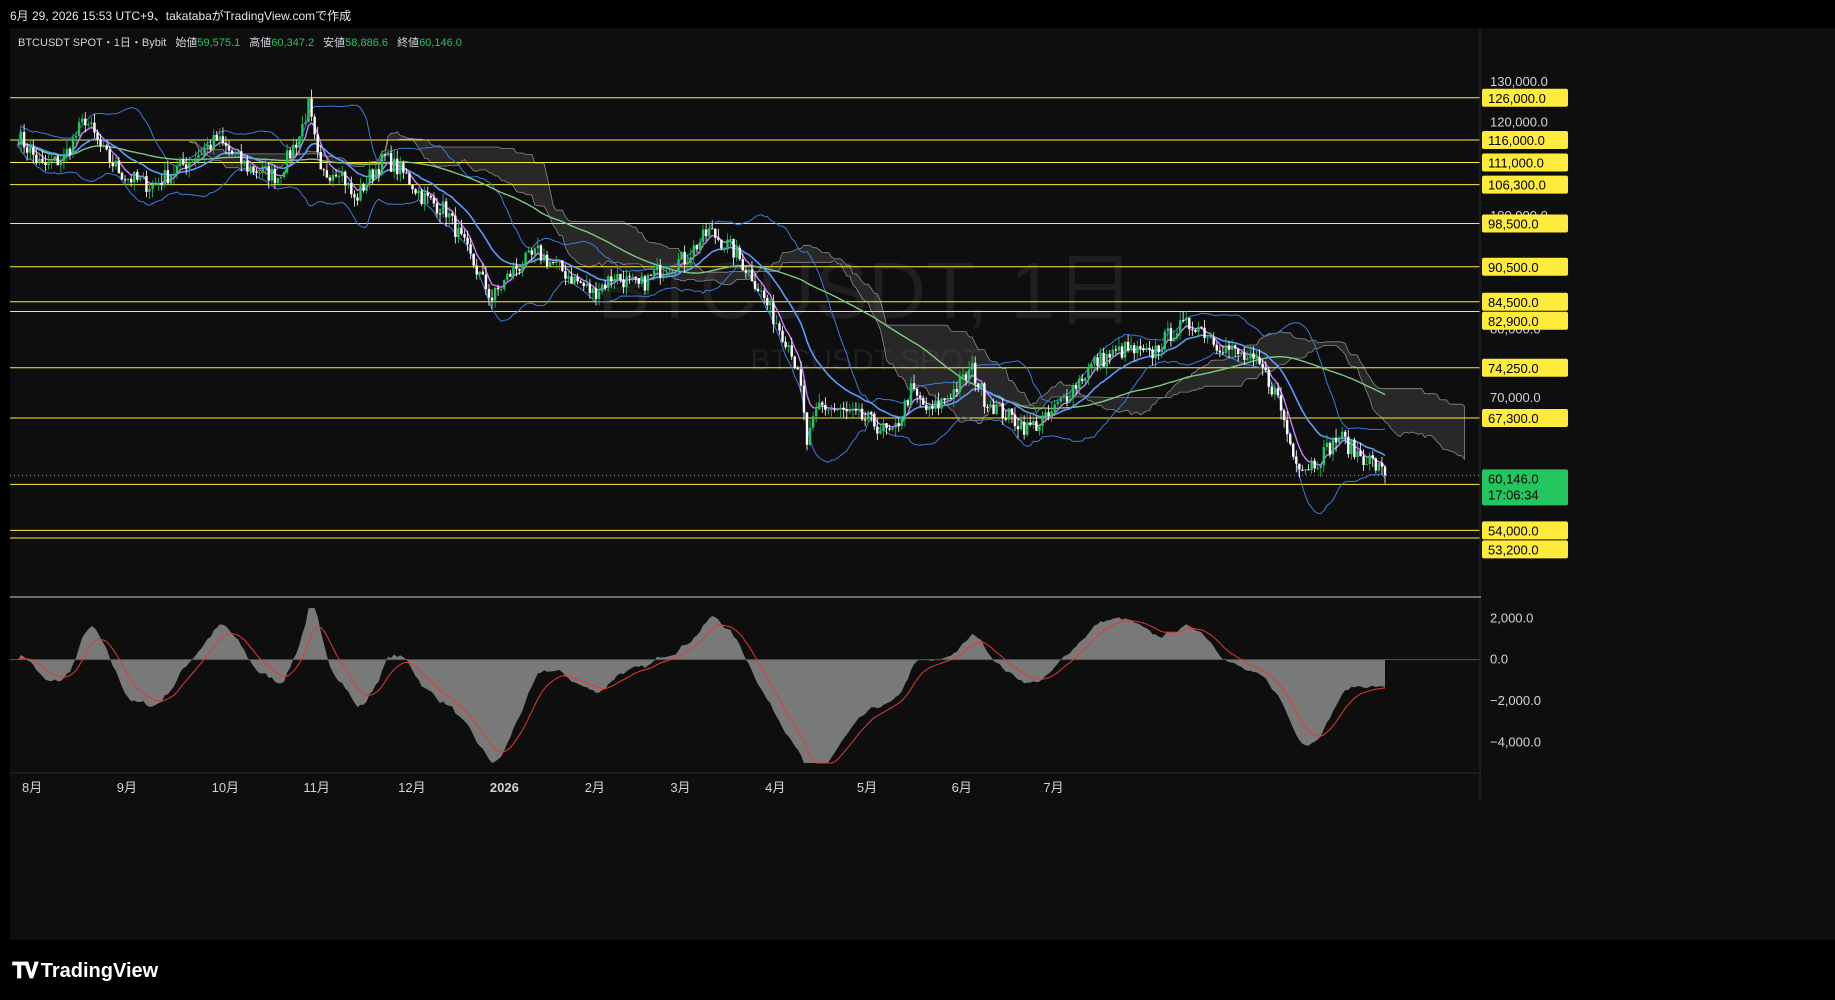 The height and width of the screenshot is (1000, 1835). What do you see at coordinates (1513, 549) in the screenshot?
I see `svg-text: 53,200.0` at bounding box center [1513, 549].